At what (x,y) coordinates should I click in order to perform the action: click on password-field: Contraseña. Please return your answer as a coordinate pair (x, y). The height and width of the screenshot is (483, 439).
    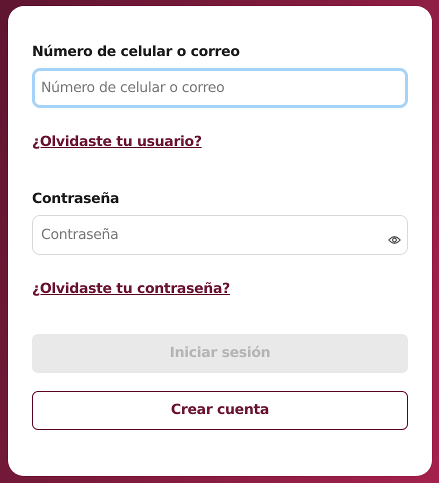
    Looking at the image, I should click on (220, 235).